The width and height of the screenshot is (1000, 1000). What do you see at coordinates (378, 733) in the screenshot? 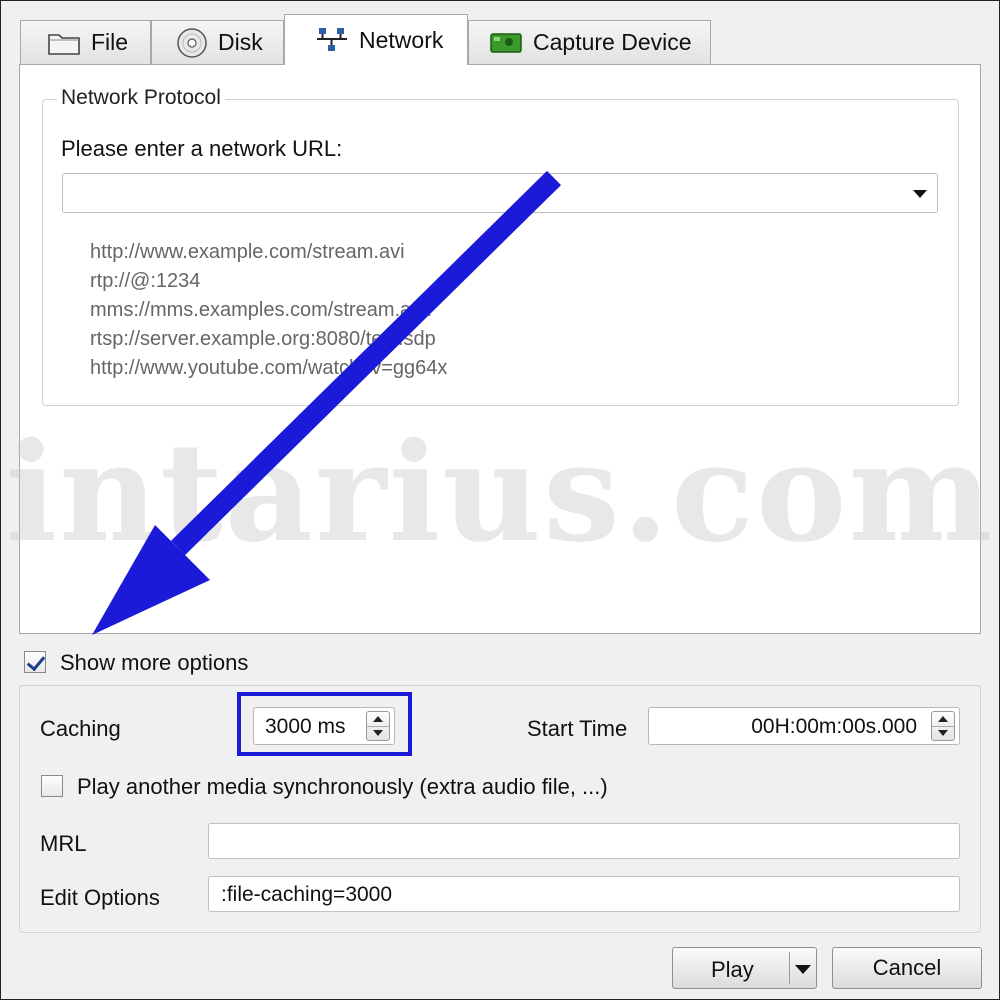
I see `caching-decrement-icon` at bounding box center [378, 733].